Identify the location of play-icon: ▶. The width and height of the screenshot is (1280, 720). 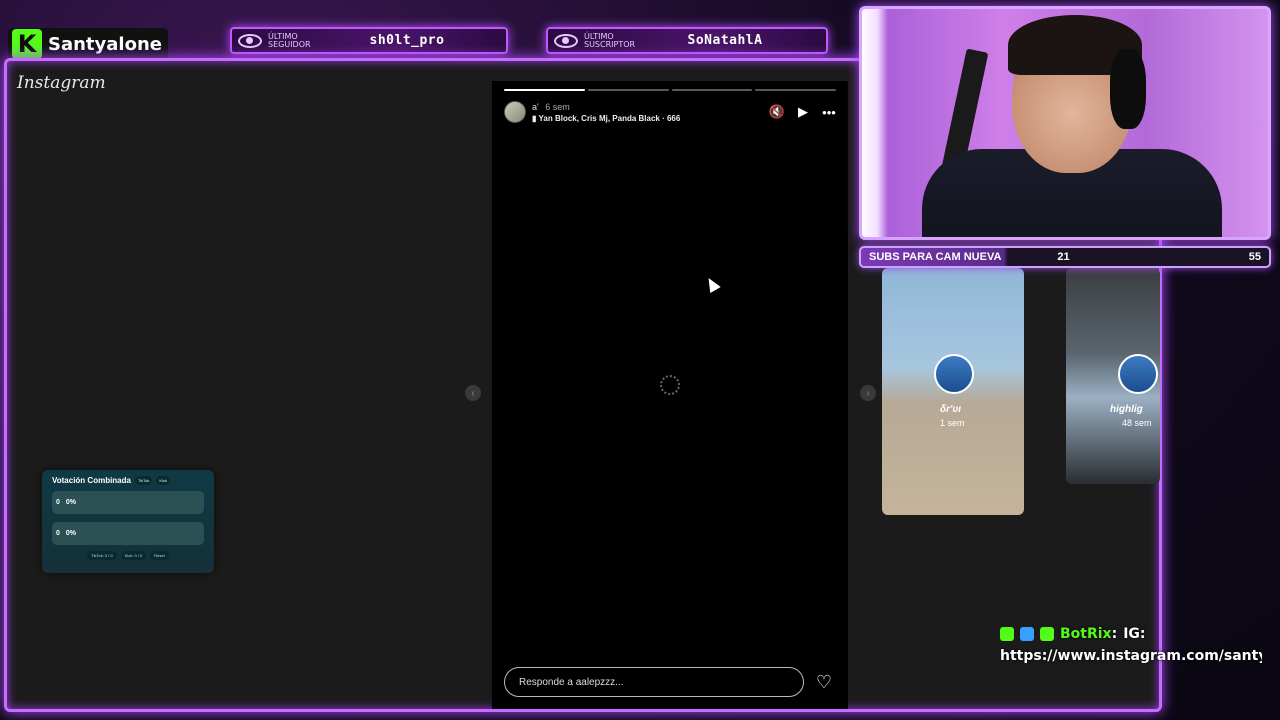
(803, 111).